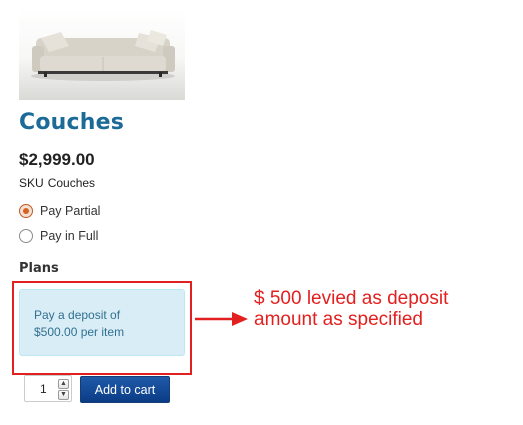 The width and height of the screenshot is (523, 425). Describe the element at coordinates (77, 315) in the screenshot. I see `deposit-plan-line1: Pay a deposit of` at that location.